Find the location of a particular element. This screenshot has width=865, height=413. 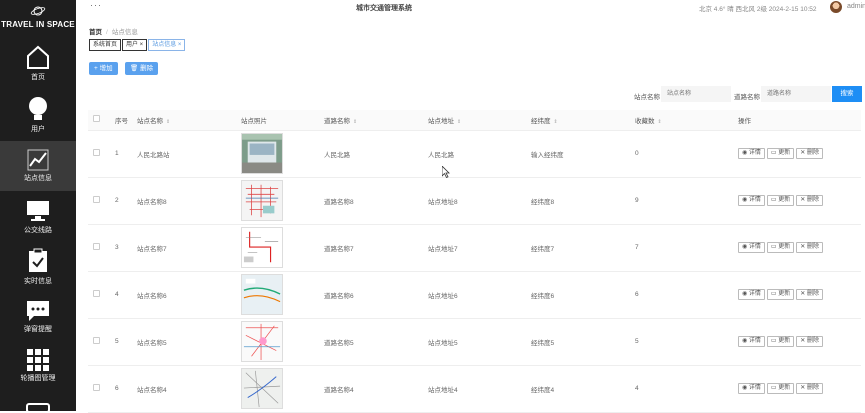

station-name-input is located at coordinates (696, 94).